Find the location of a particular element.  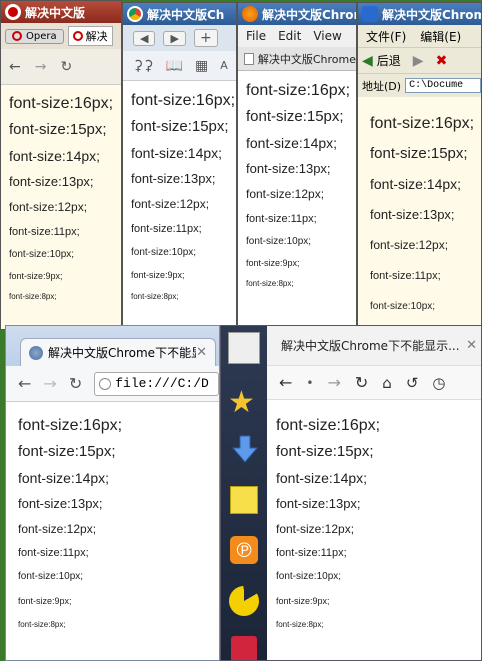

firefox-titlebar: 解决中文版Chrome is located at coordinates (297, 14).